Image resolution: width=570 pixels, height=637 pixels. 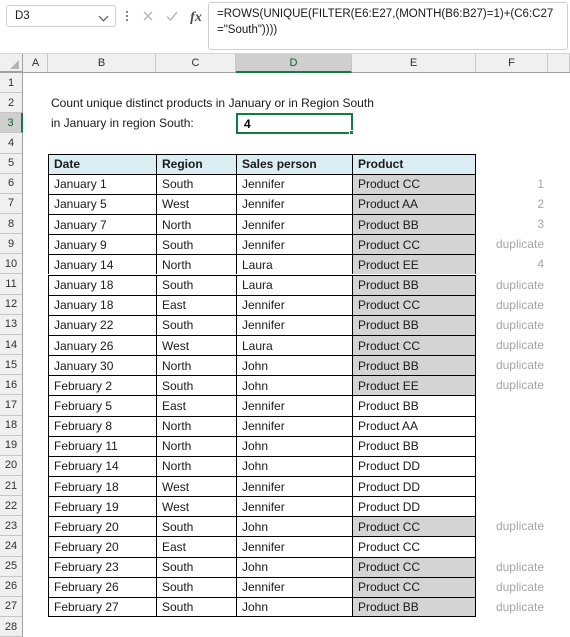 What do you see at coordinates (11, 83) in the screenshot?
I see `row-header-1: 1` at bounding box center [11, 83].